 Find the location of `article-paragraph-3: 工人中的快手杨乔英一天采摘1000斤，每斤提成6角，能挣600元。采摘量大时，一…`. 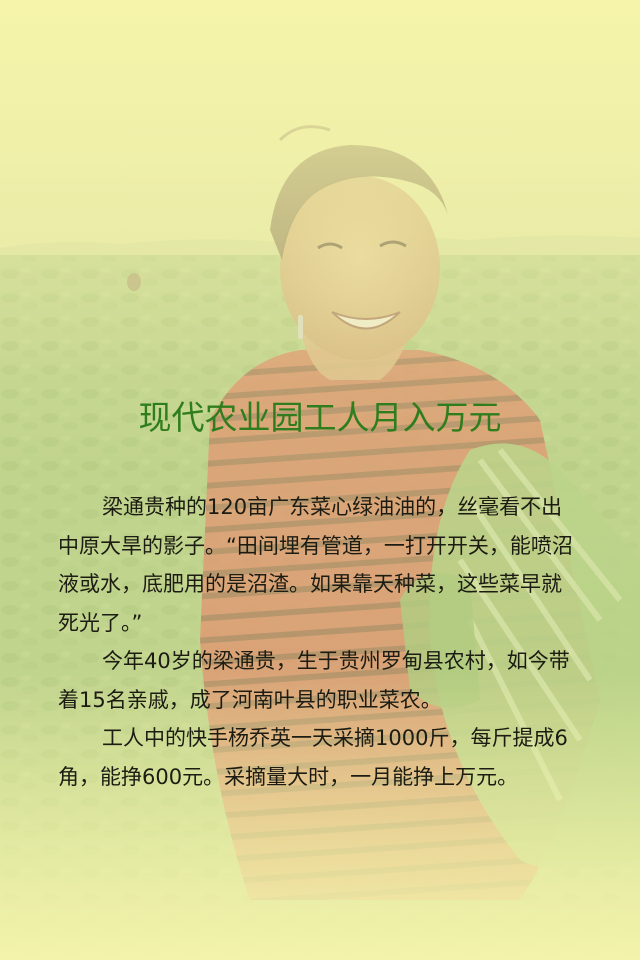

article-paragraph-3: 工人中的快手杨乔英一天采摘1000斤，每斤提成6角，能挣600元。采摘量大时，一… is located at coordinates (313, 757).